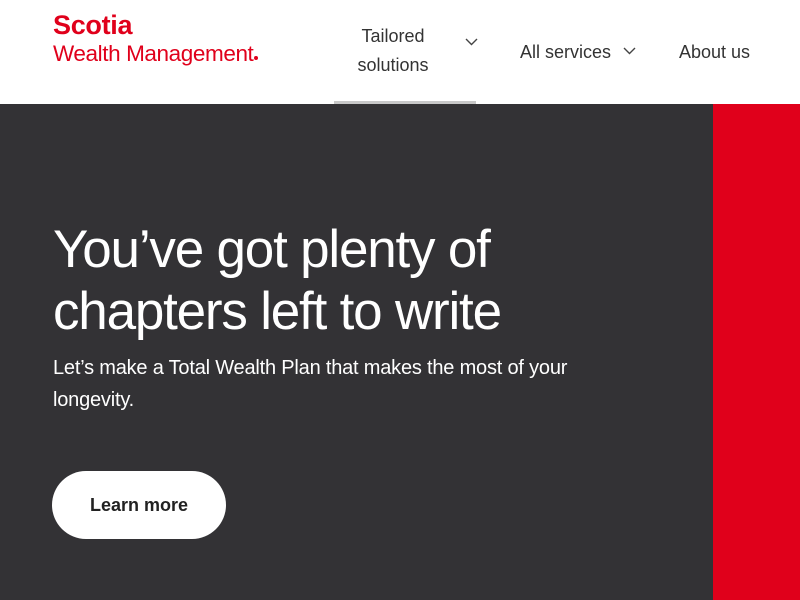 Image resolution: width=800 pixels, height=600 pixels. What do you see at coordinates (393, 50) in the screenshot?
I see `nav-item-label: Tailored solutions` at bounding box center [393, 50].